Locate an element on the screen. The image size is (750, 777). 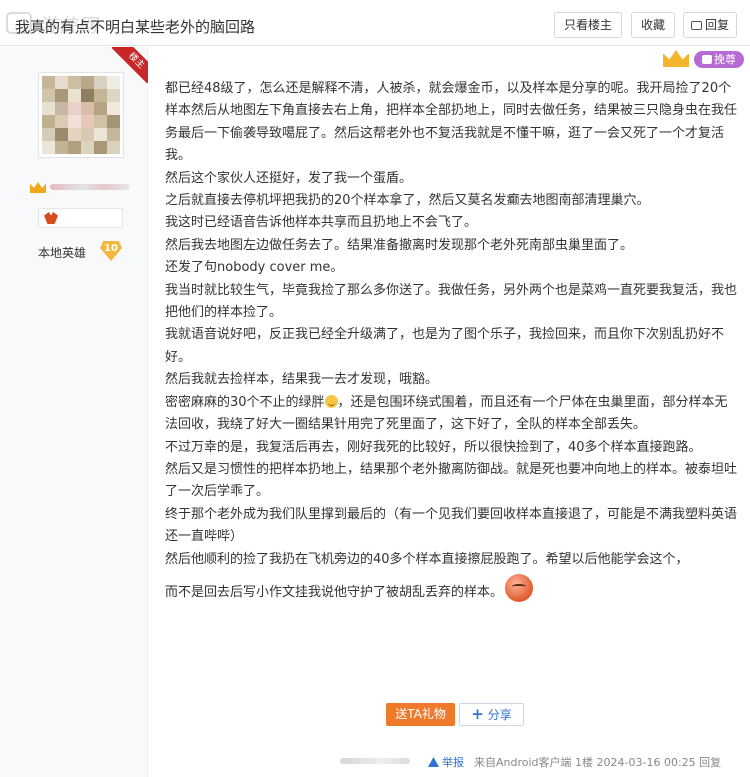
post-paragraph-with-emoji: 而不是回去后写小作文挂我说他守护了被胡乱丢弃的样本。 is located at coordinates (452, 593).